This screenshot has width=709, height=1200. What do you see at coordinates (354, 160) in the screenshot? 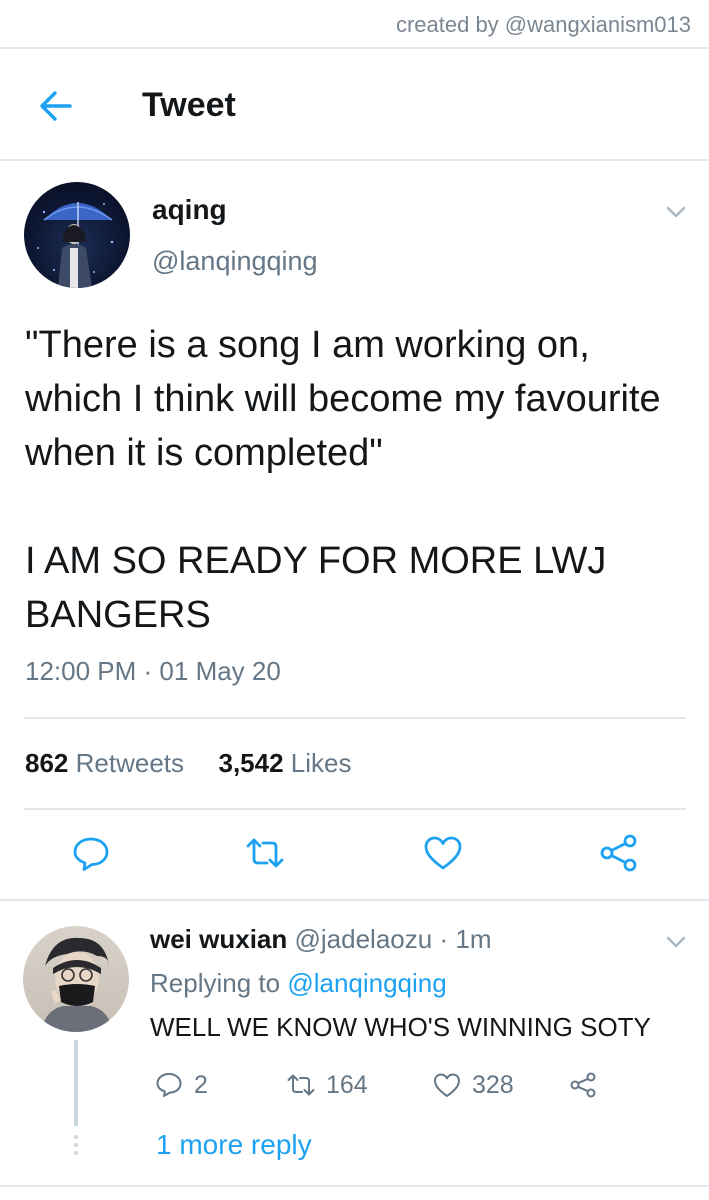
I see `header-divider` at bounding box center [354, 160].